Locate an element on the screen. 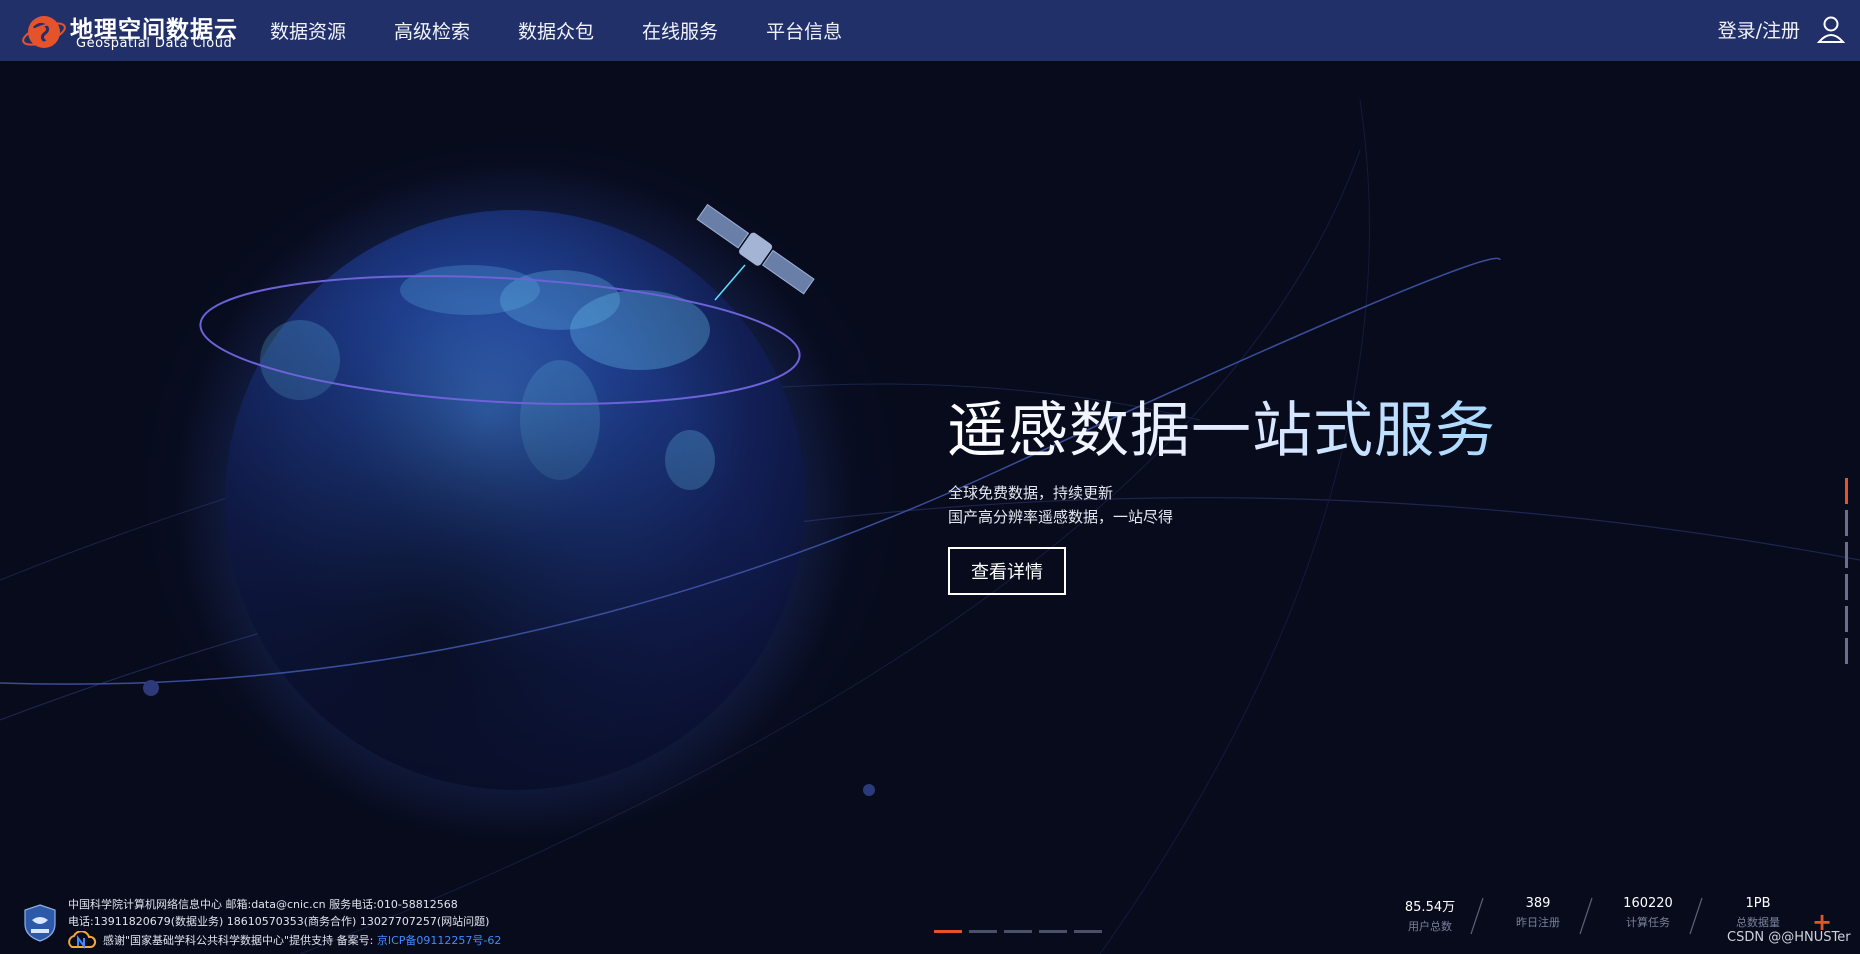 Image resolution: width=1860 pixels, height=954 pixels. stat-label: 计算任务 is located at coordinates (1648, 922).